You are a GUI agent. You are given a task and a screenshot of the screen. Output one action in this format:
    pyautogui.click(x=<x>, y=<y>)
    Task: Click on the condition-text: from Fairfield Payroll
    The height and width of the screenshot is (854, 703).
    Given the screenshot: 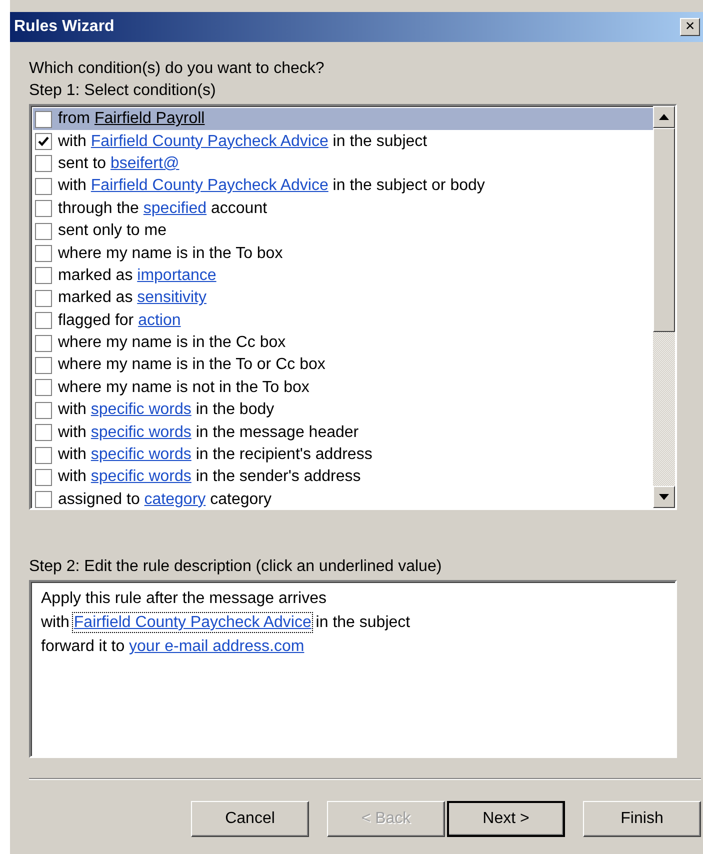 What is the action you would take?
    pyautogui.click(x=131, y=119)
    